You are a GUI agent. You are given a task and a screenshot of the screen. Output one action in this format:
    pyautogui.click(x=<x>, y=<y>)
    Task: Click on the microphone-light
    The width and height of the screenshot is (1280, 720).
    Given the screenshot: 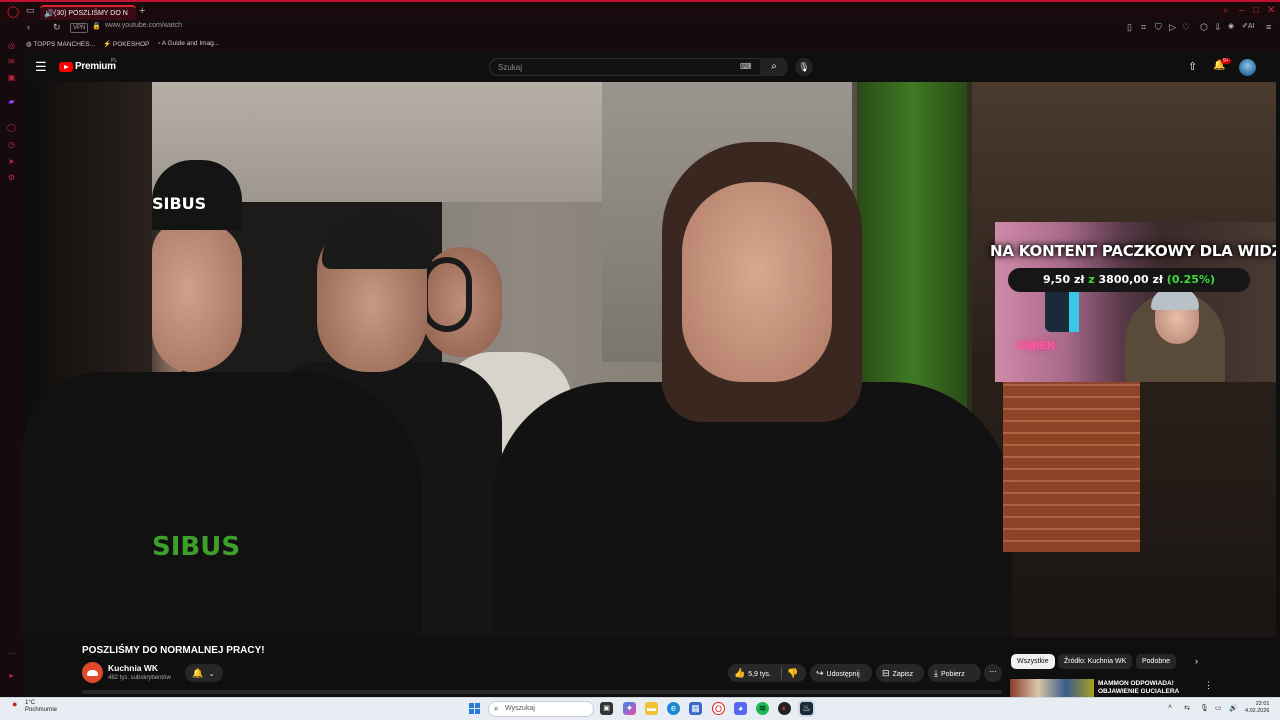 What is the action you would take?
    pyautogui.click(x=1074, y=312)
    